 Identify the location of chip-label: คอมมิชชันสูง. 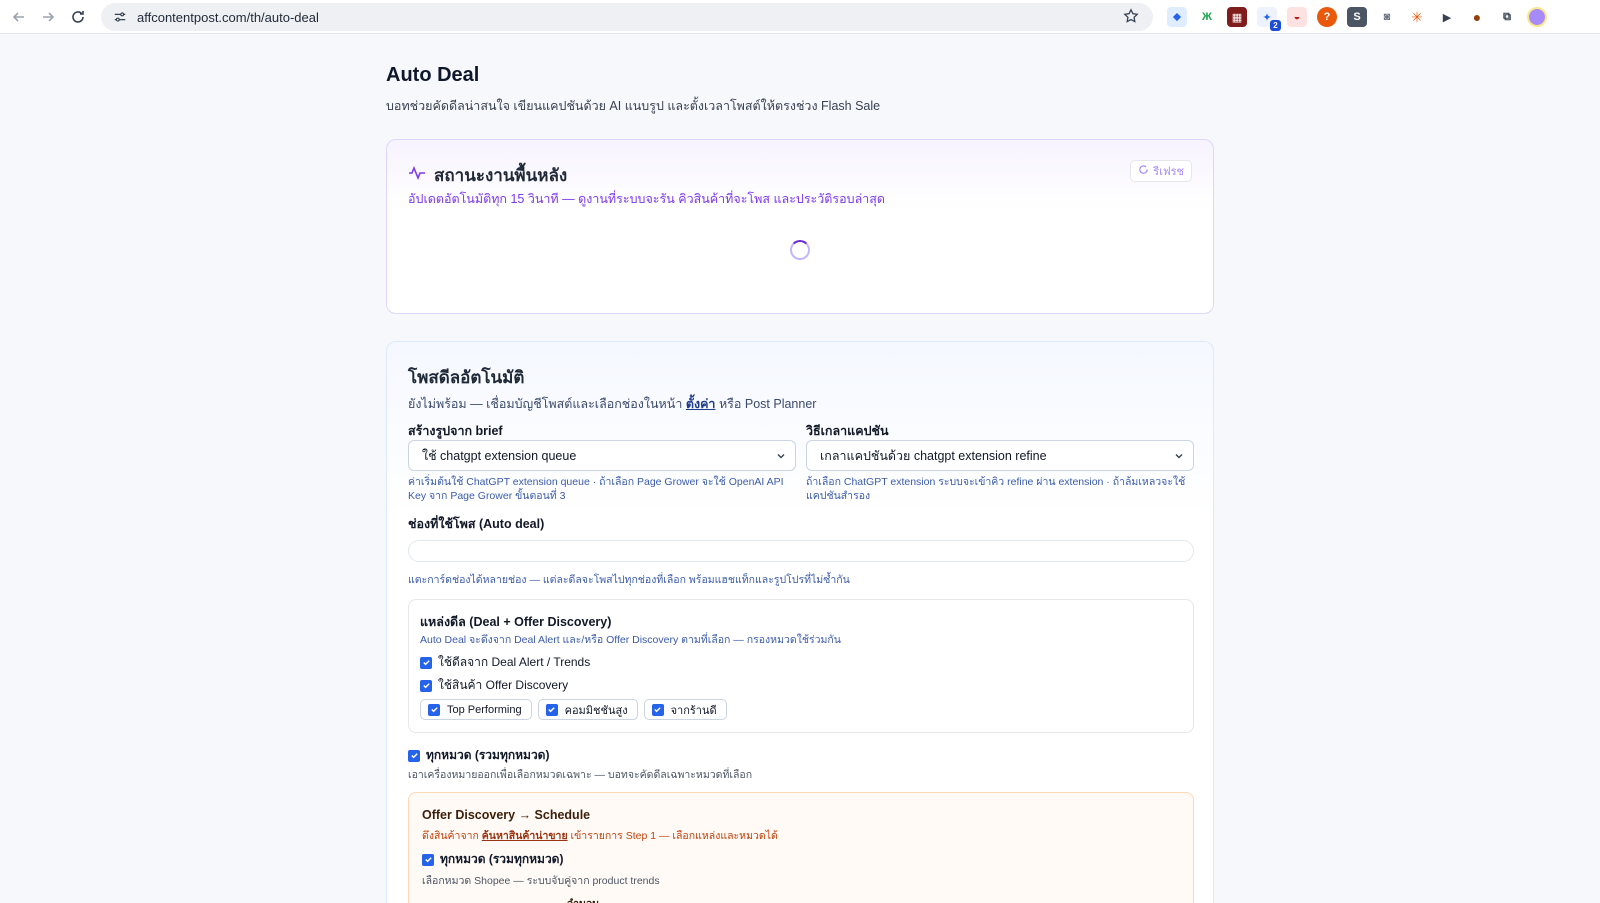
(596, 710).